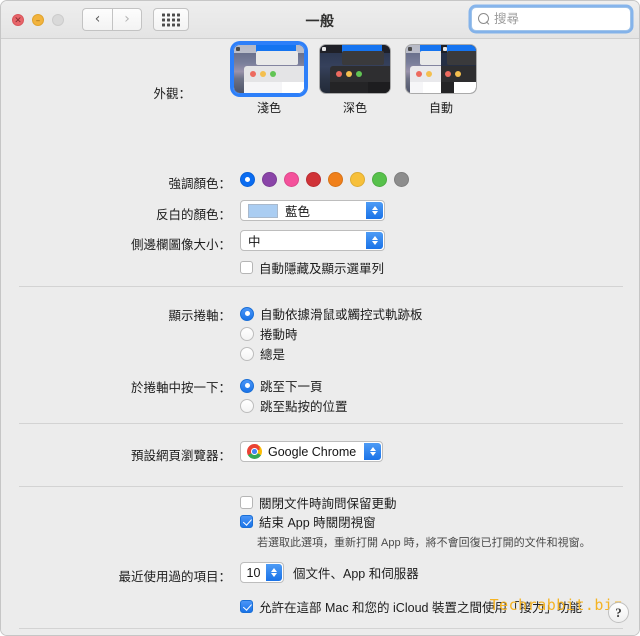  I want to click on default-browser-popup: Google Chrome, so click(312, 451).